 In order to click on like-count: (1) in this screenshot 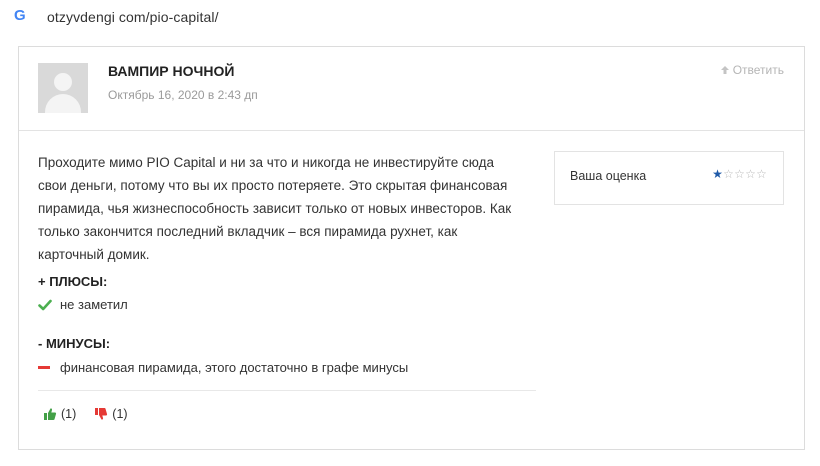, I will do `click(69, 414)`.